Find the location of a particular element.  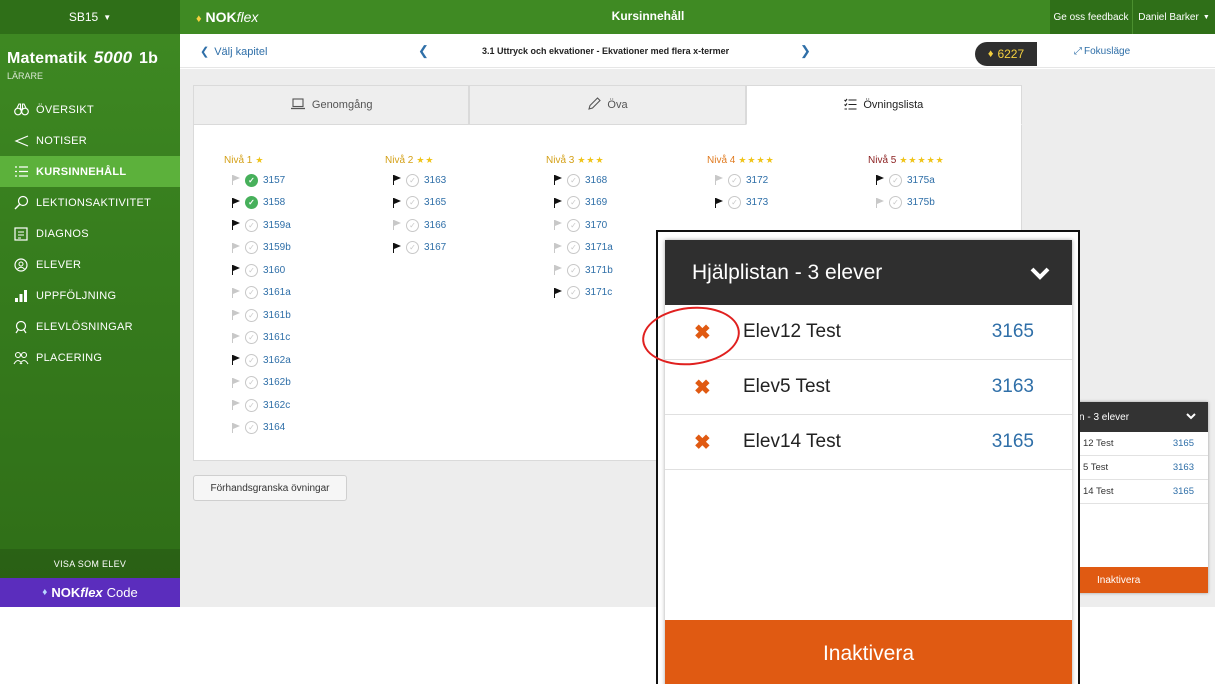

exercise-number: 3175a is located at coordinates (921, 180).